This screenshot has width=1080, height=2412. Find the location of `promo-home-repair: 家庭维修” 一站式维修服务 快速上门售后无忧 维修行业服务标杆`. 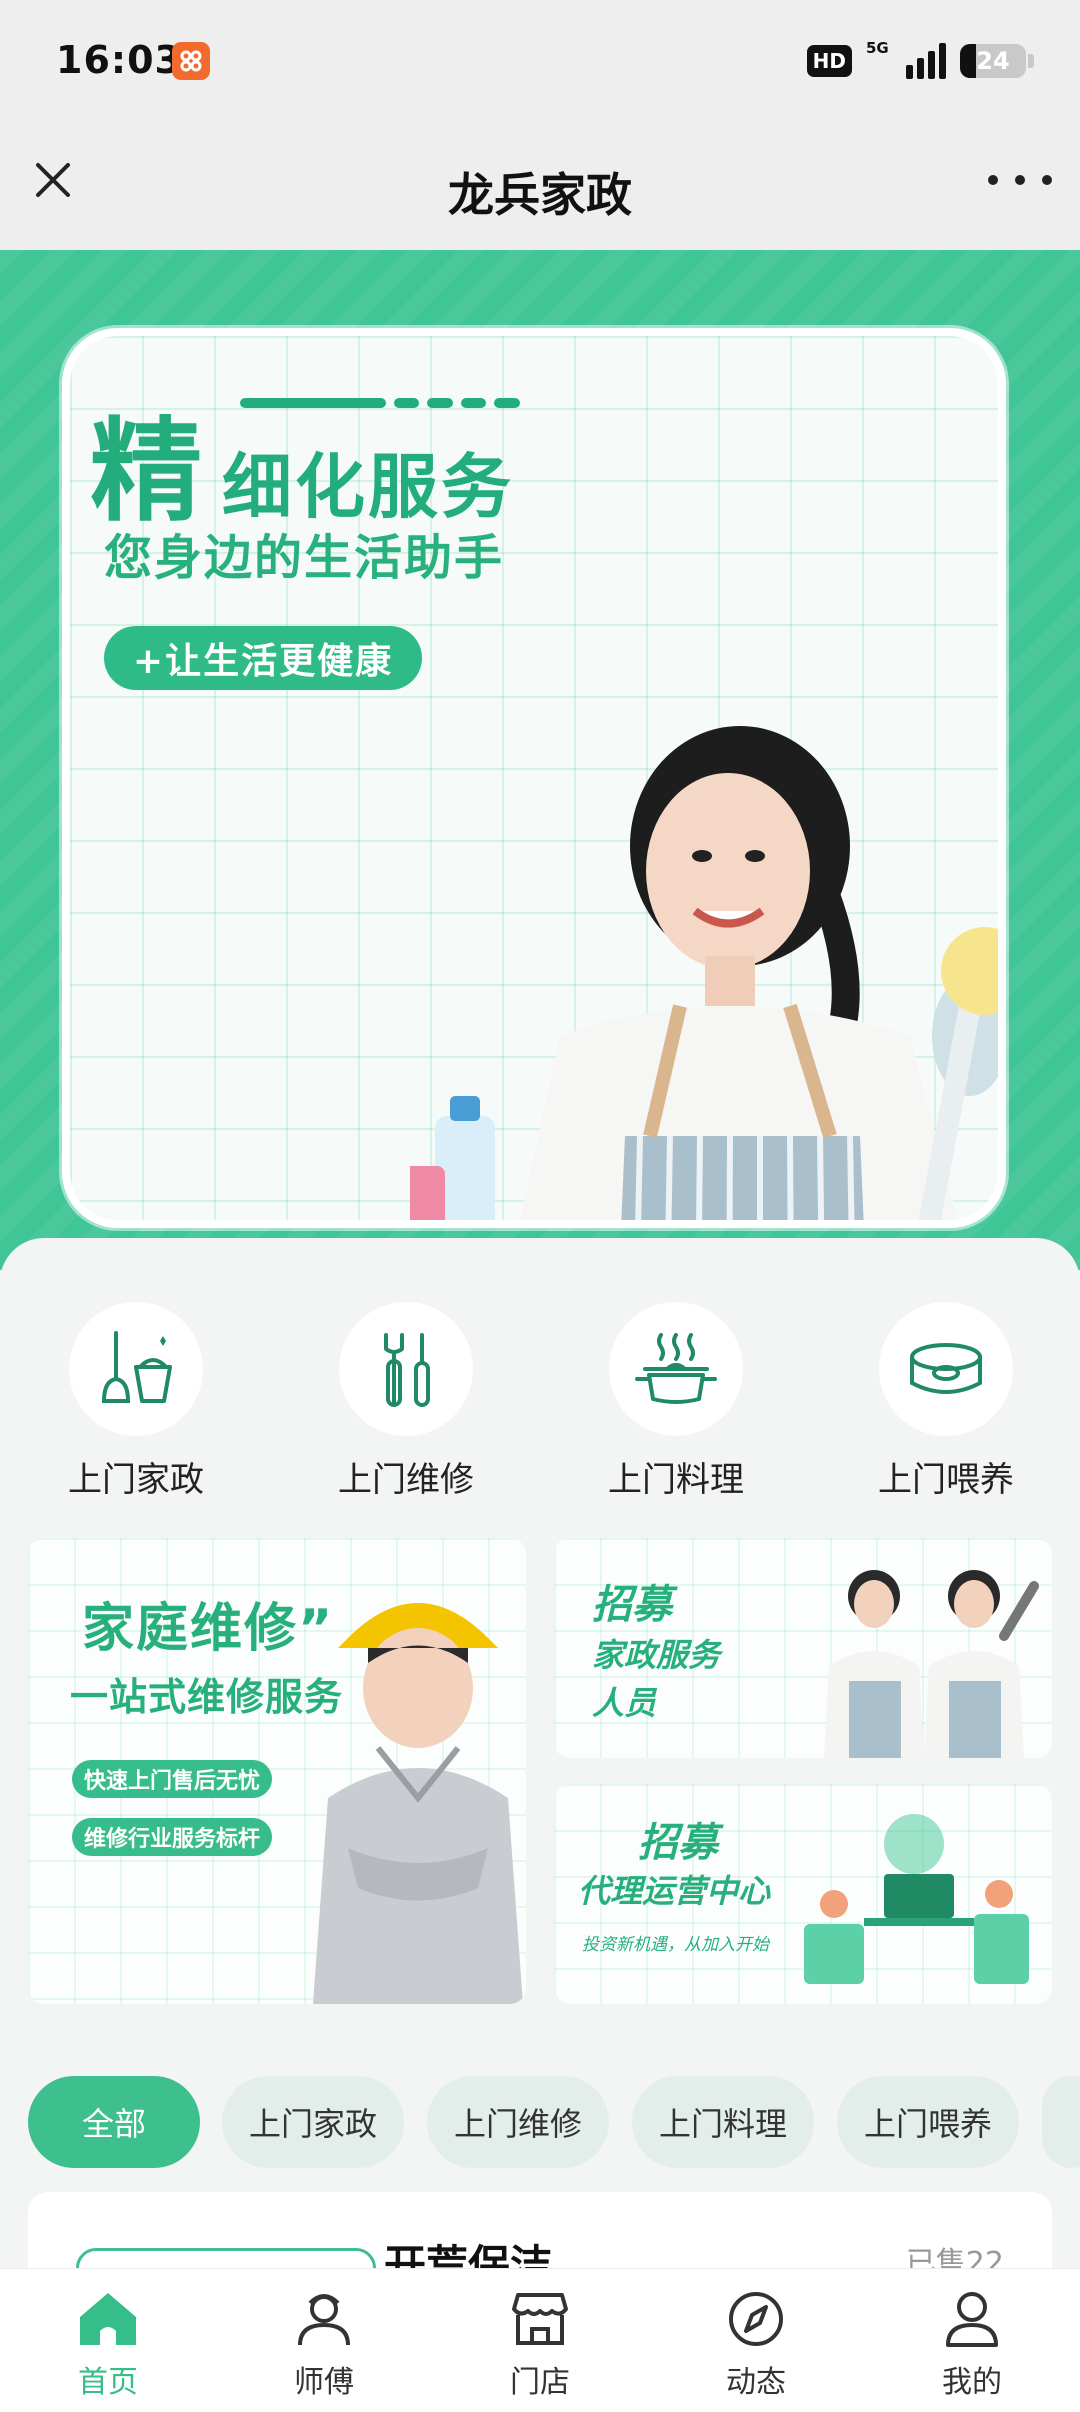

promo-home-repair: 家庭维修” 一站式维修服务 快速上门售后无忧 维修行业服务标杆 is located at coordinates (277, 1771).